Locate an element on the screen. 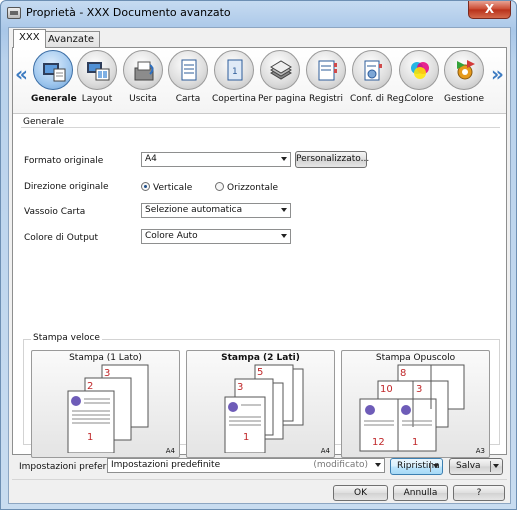  double-sided-pages-icon: 5 3 1 is located at coordinates (264, 408).